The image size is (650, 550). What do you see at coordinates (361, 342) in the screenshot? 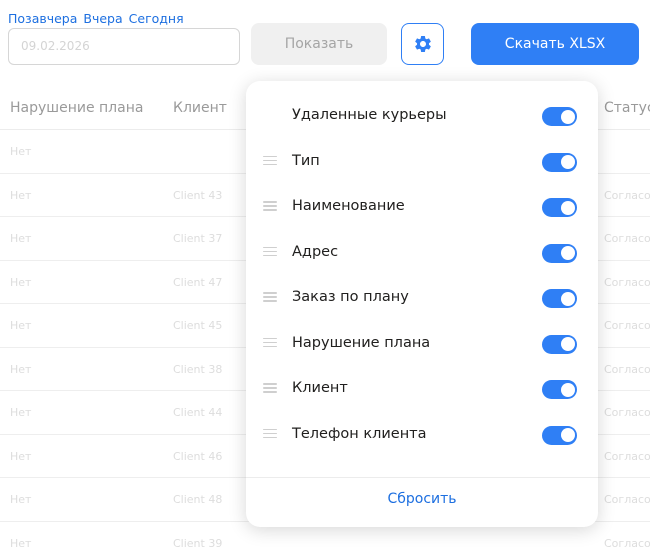
I see `column-setting-label: Нарушение плана` at bounding box center [361, 342].